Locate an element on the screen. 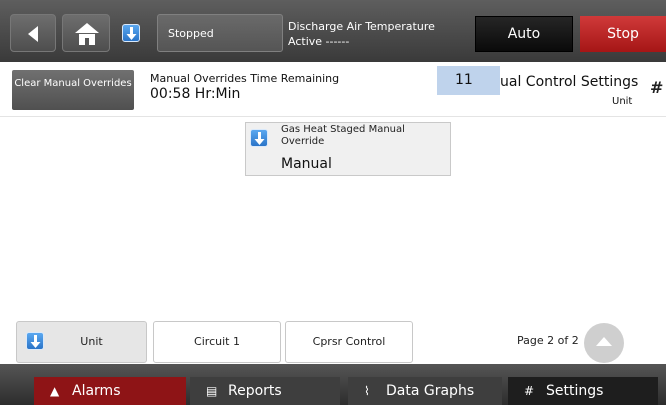 This screenshot has height=405, width=666. nav-alarms: ▲ Alarms is located at coordinates (110, 391).